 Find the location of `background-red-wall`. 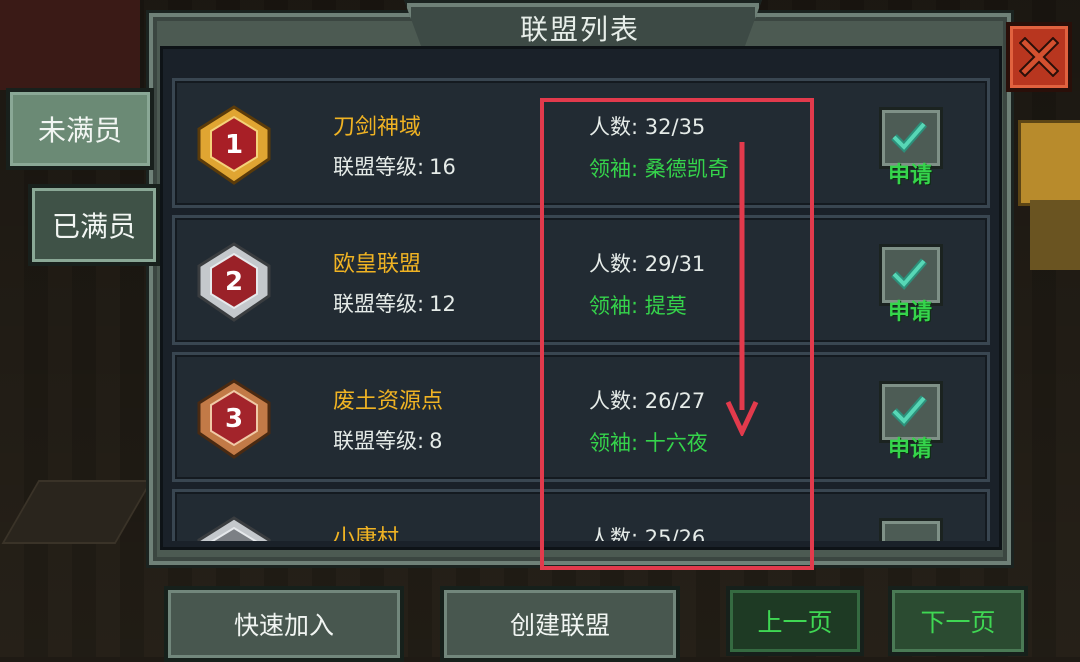

background-red-wall is located at coordinates (70, 45).